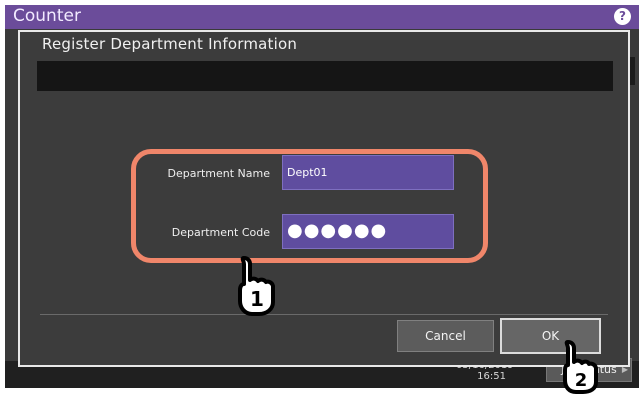  Describe the element at coordinates (491, 376) in the screenshot. I see `time-text: 16:51` at that location.